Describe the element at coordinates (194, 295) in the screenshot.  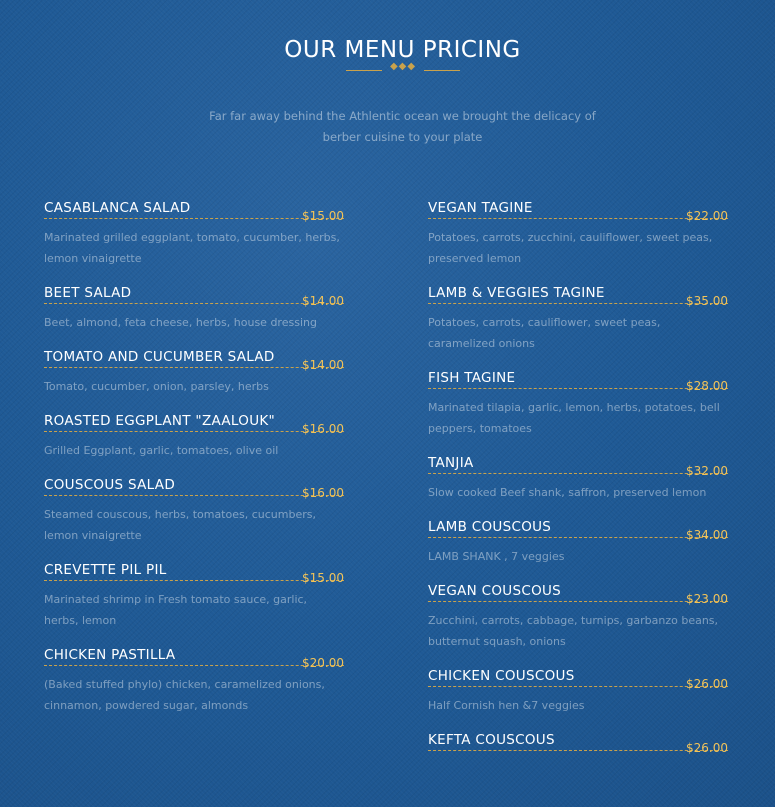
I see `menu-item-header: BEET SALAD $14.00` at that location.